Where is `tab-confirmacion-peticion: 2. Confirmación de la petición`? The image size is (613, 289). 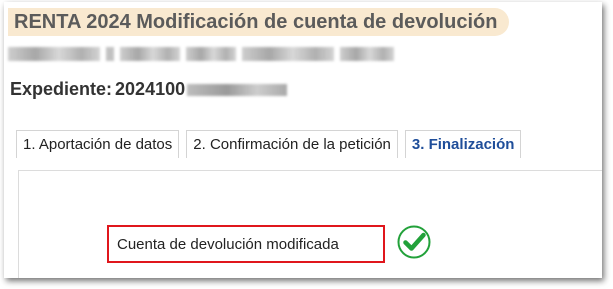
tab-confirmacion-peticion: 2. Confirmación de la petición is located at coordinates (292, 144).